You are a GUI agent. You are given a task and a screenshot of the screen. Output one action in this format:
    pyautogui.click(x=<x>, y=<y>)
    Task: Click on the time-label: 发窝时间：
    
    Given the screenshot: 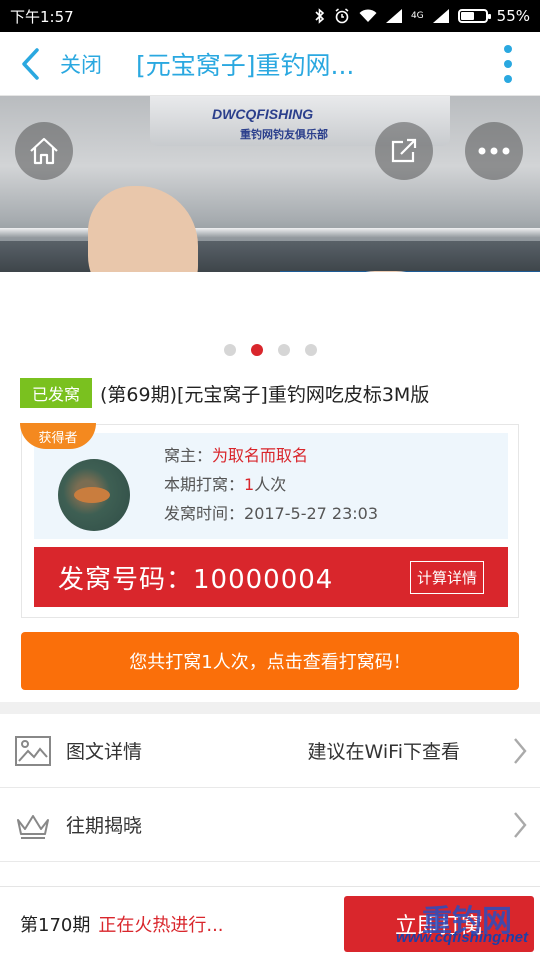 What is the action you would take?
    pyautogui.click(x=204, y=513)
    